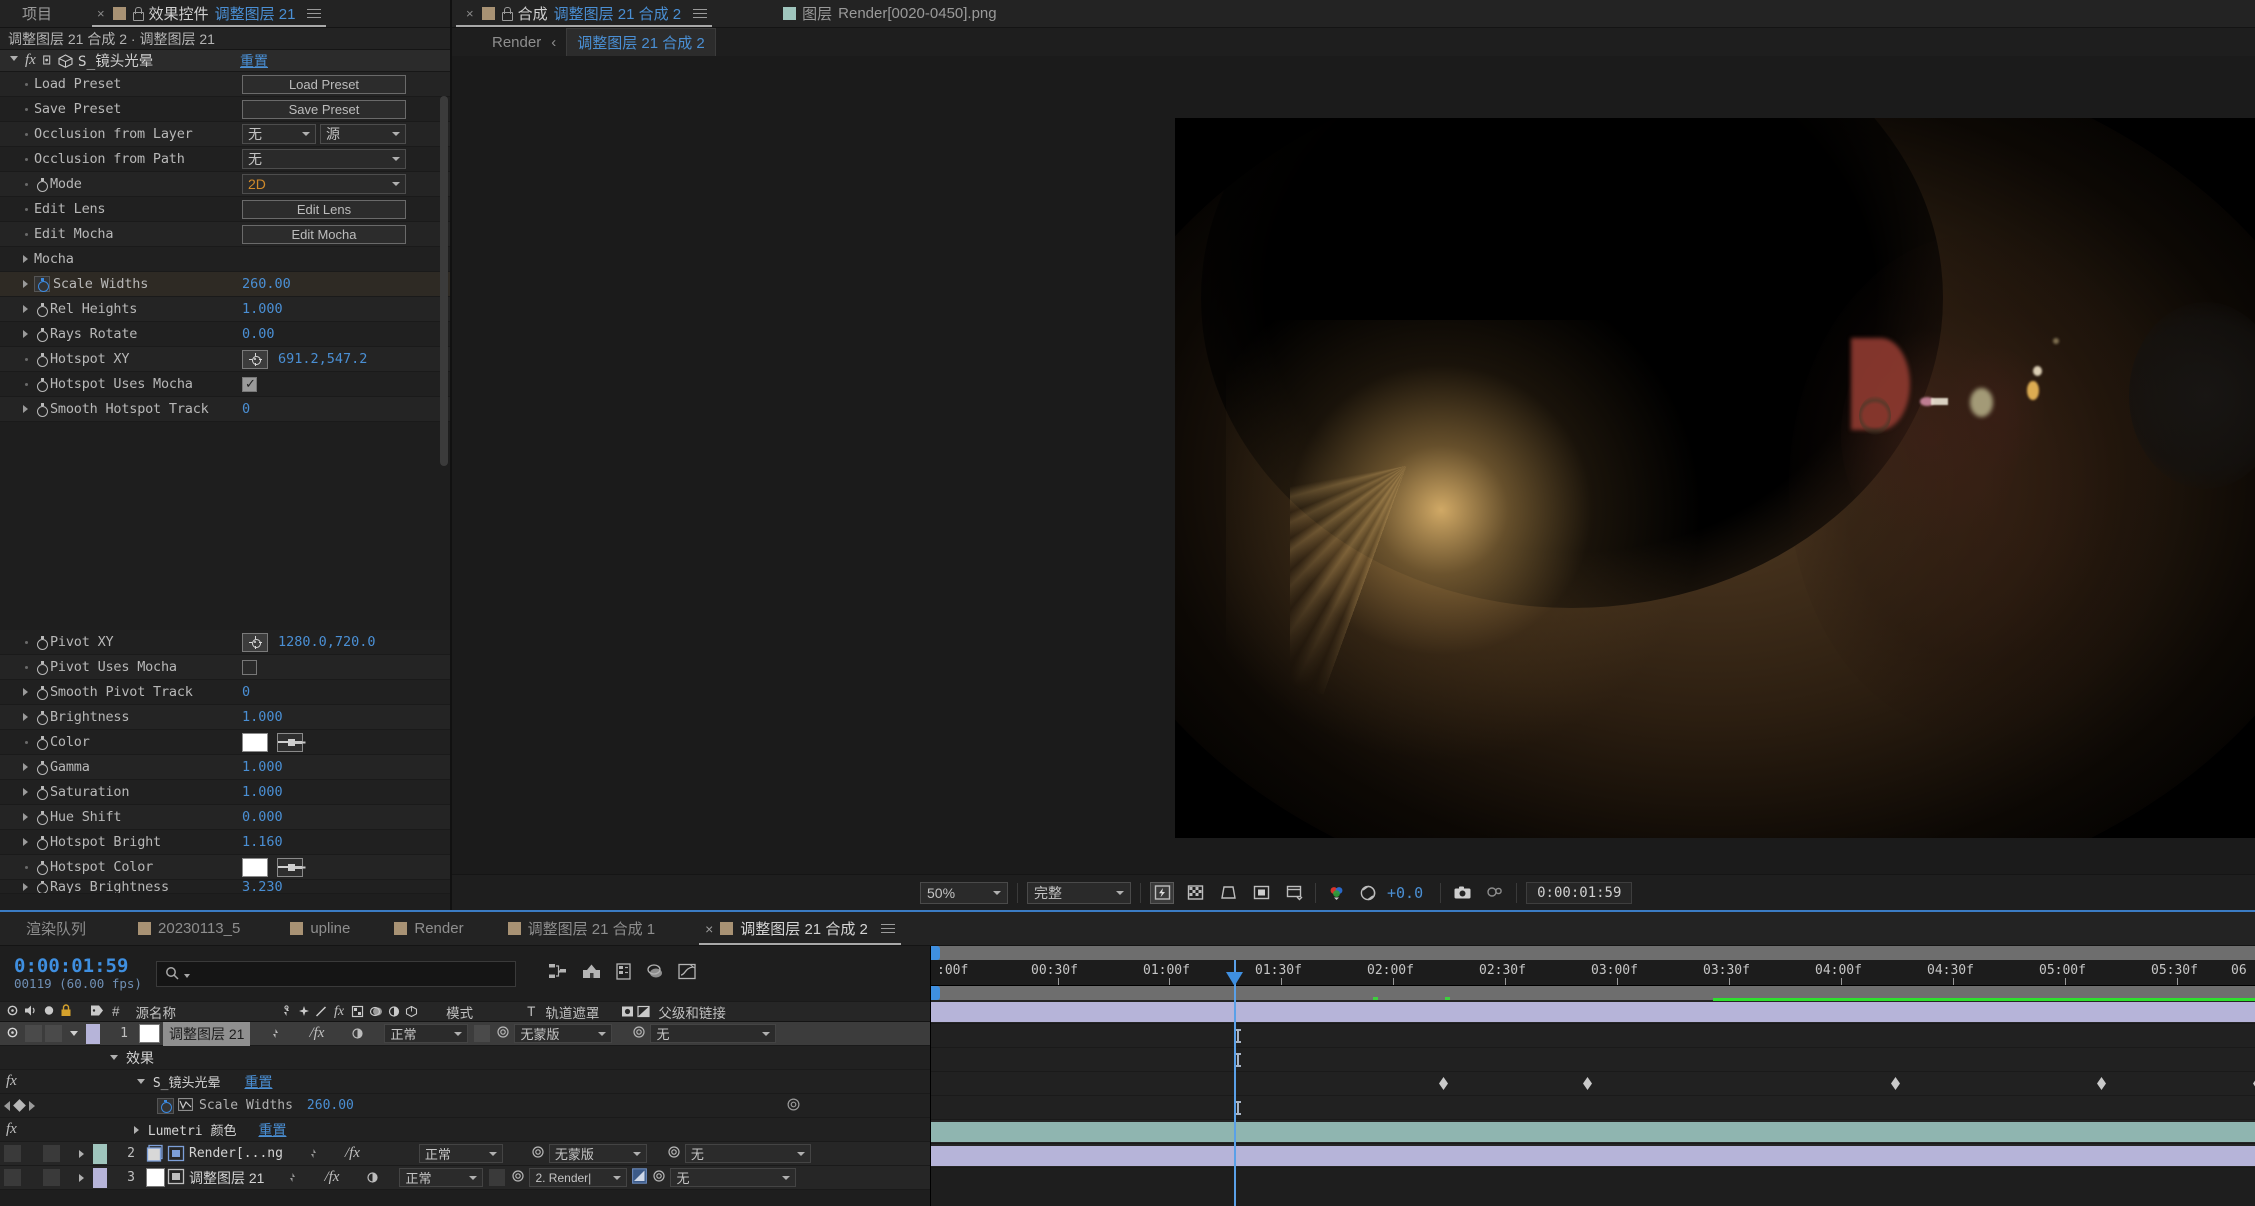 The image size is (2255, 1206). Describe the element at coordinates (140, 1081) in the screenshot. I see `effect-expand-arrow` at that location.